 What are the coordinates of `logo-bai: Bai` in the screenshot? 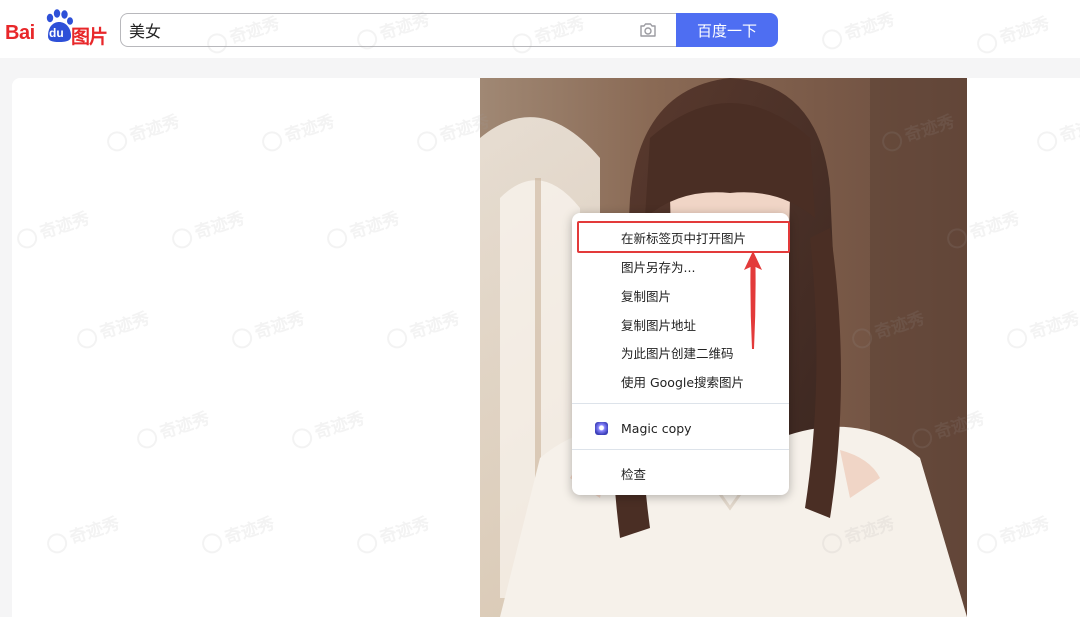 It's located at (20, 33).